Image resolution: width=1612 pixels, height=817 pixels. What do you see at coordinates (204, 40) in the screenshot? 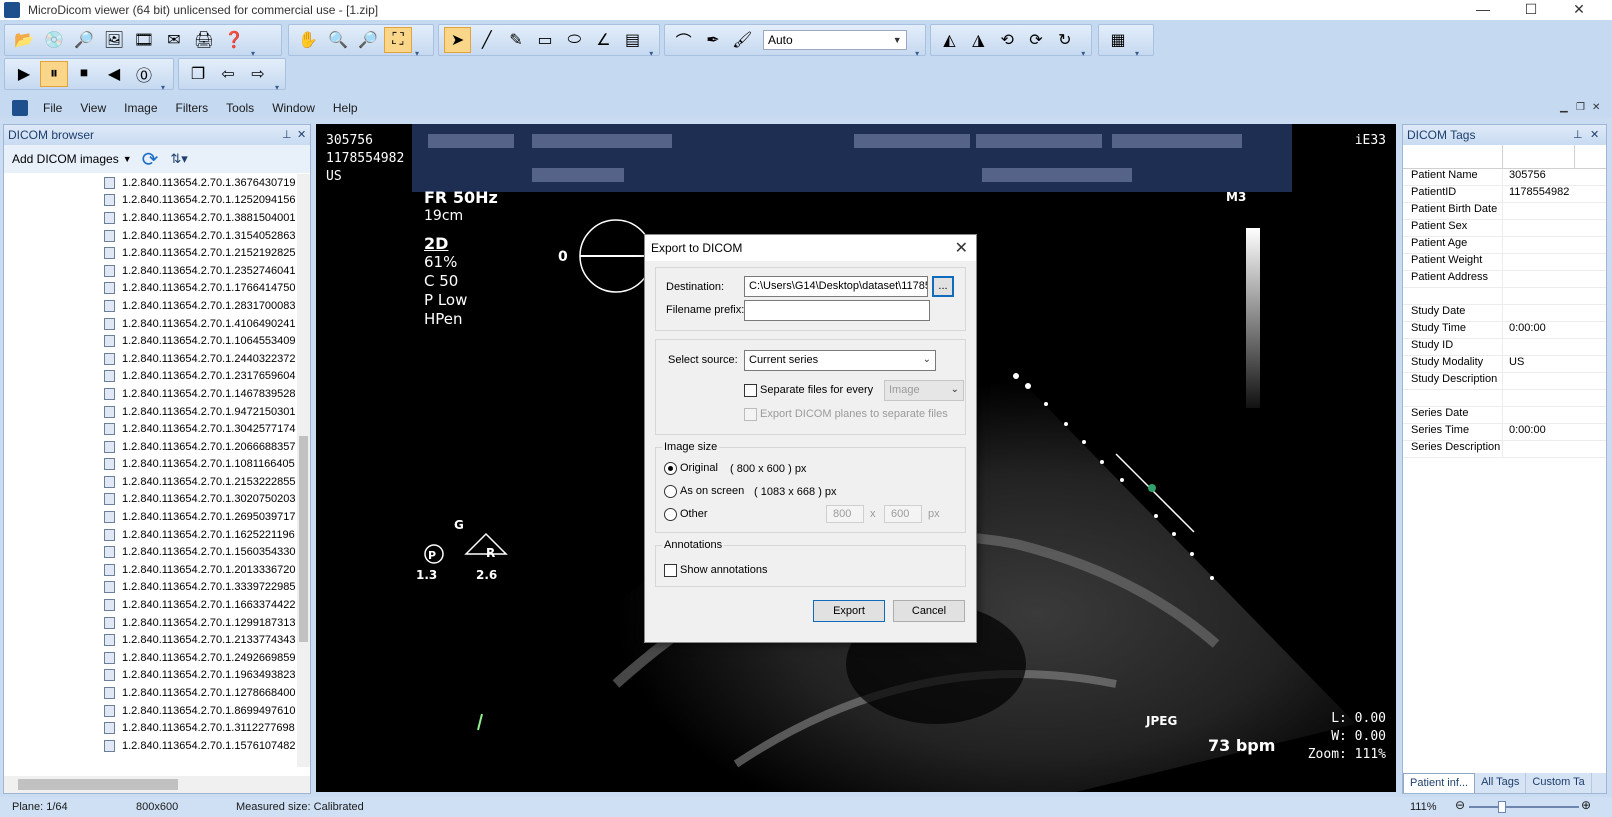
I see `print-icon: 🖨` at bounding box center [204, 40].